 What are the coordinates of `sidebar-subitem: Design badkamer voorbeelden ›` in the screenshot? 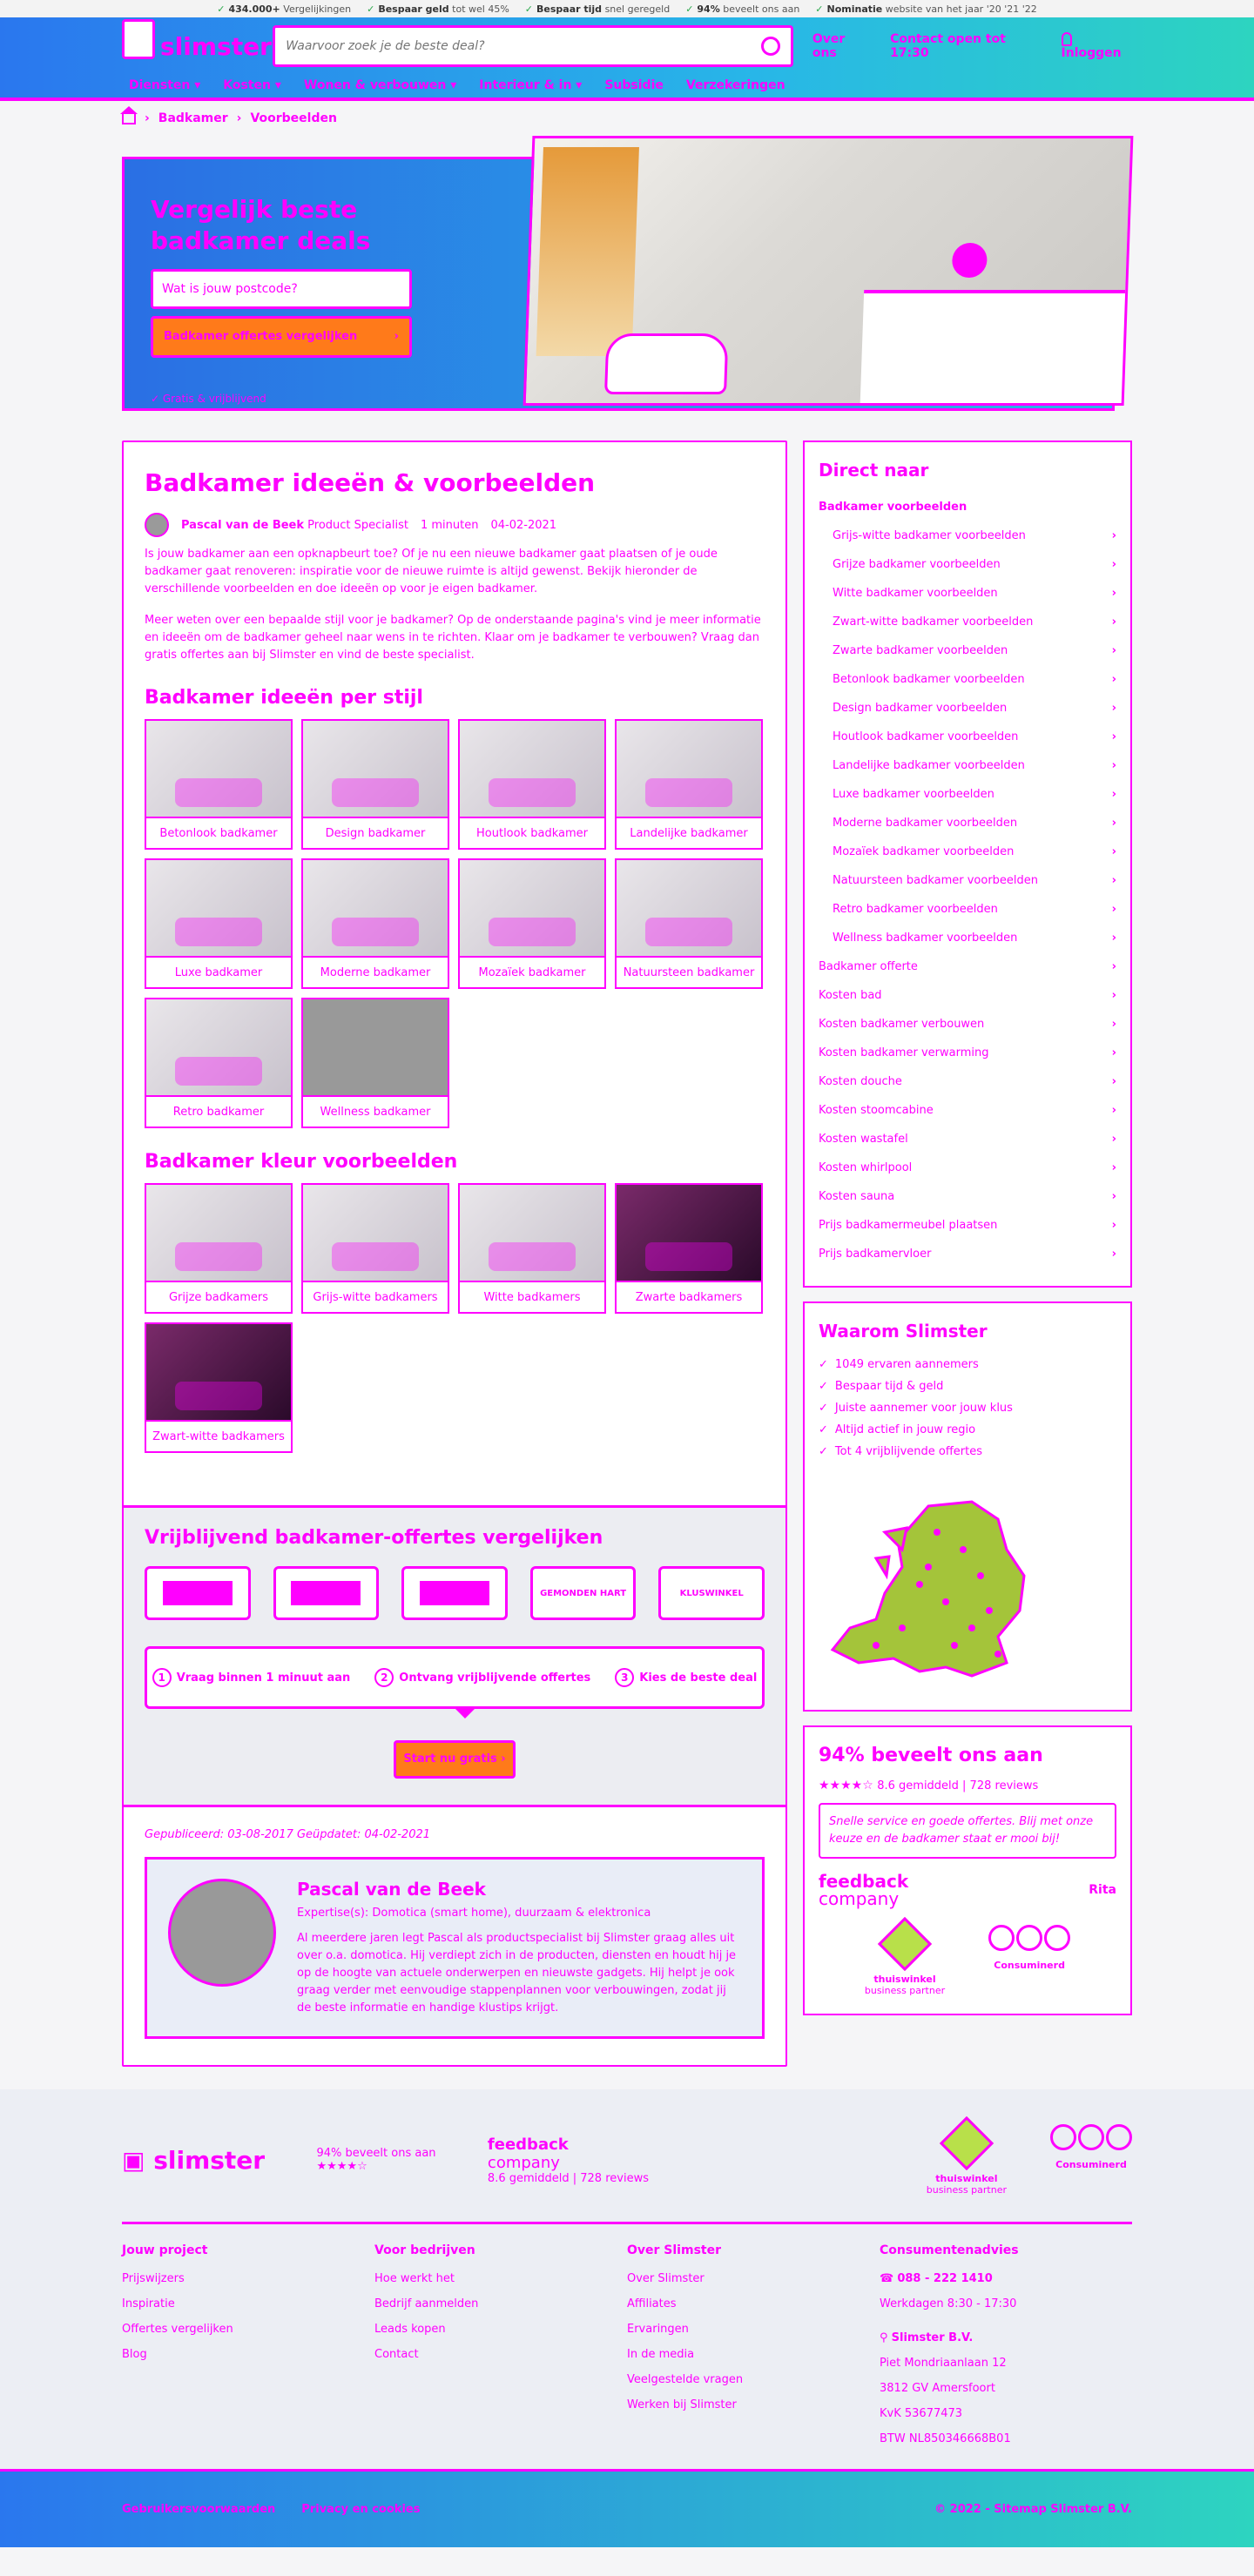 It's located at (967, 708).